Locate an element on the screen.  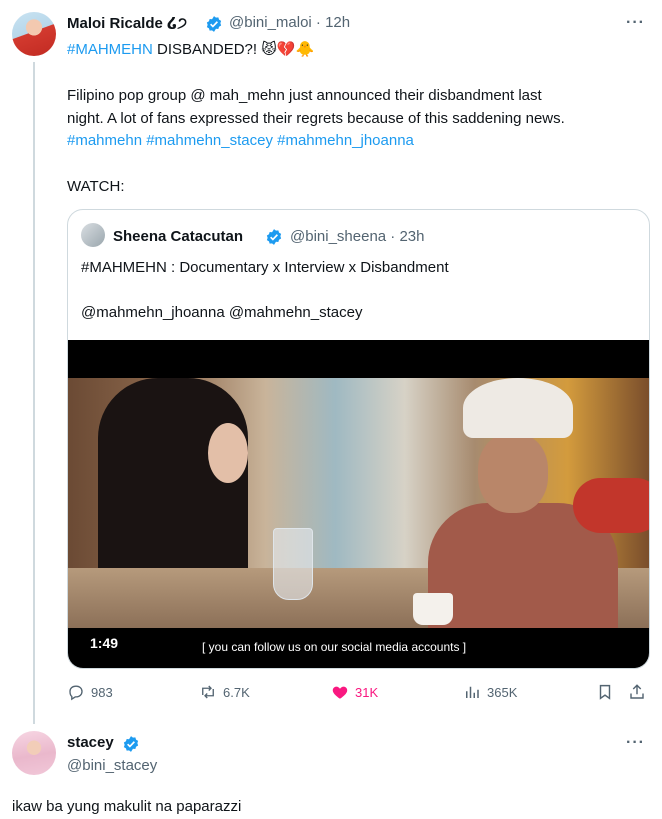
reply-author-handle: @bini_stacey is located at coordinates (112, 765).